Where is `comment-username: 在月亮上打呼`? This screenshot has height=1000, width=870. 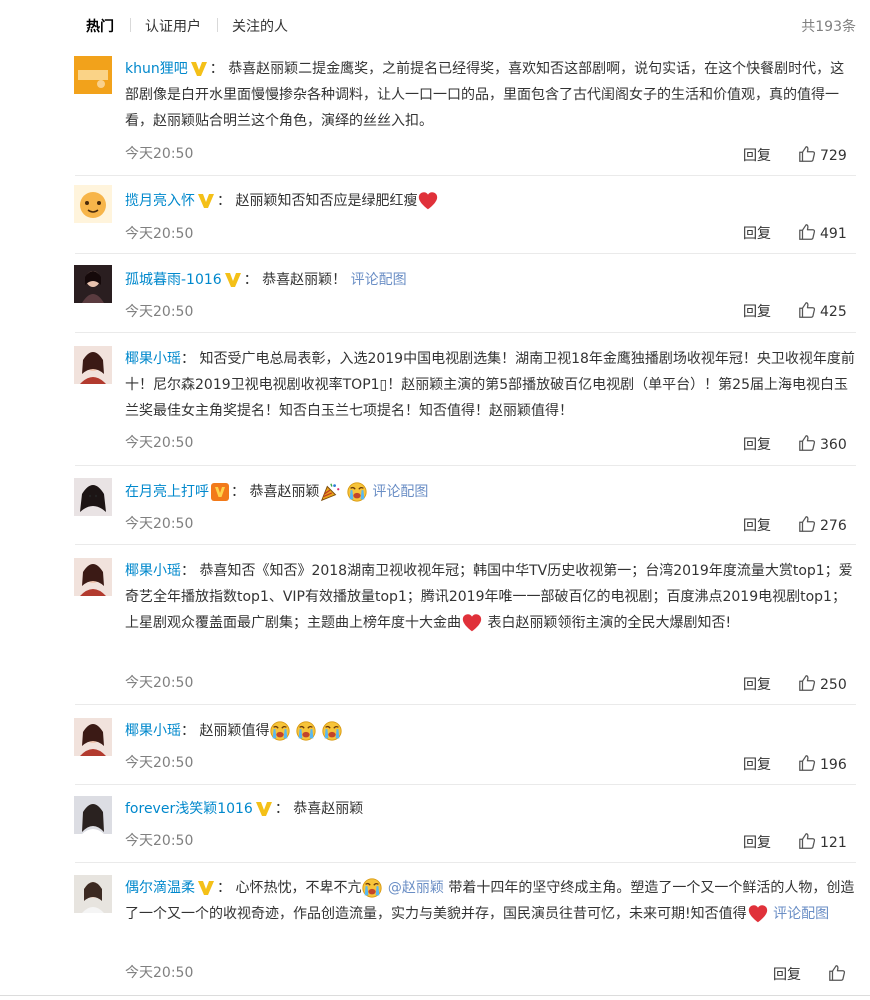 comment-username: 在月亮上打呼 is located at coordinates (167, 492).